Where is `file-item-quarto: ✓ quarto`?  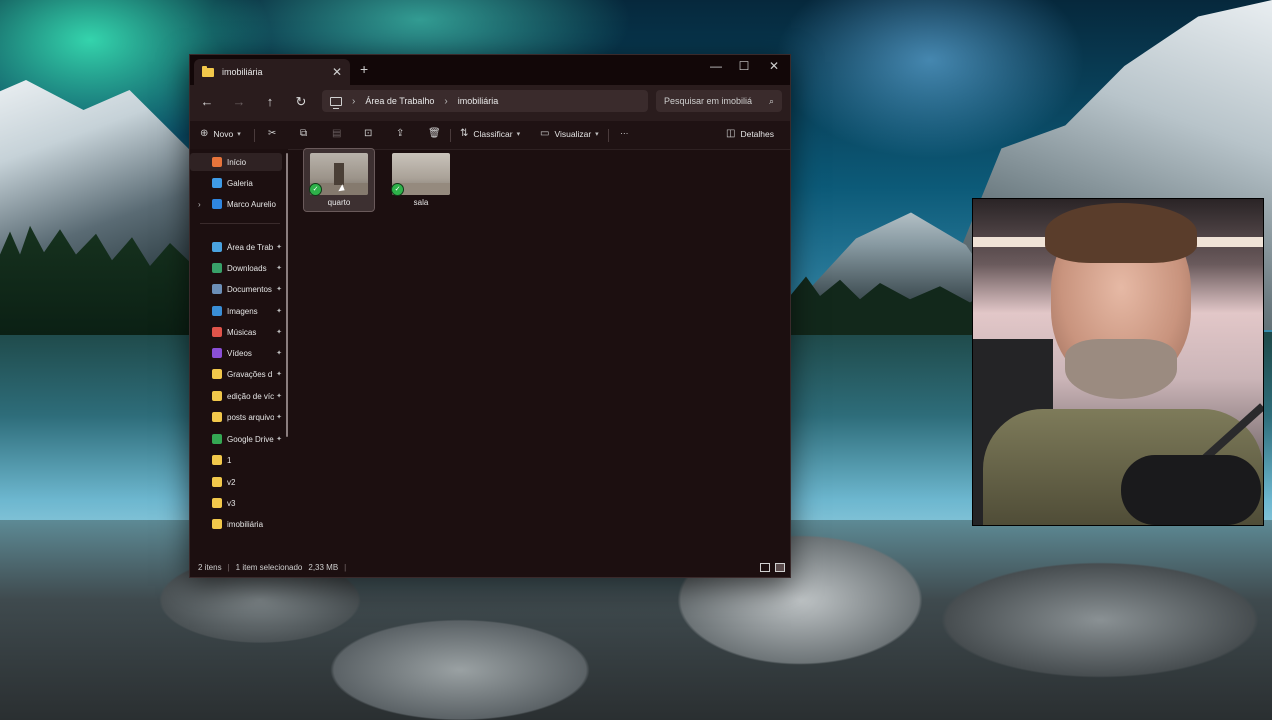
file-item-quarto: ✓ quarto is located at coordinates (339, 180).